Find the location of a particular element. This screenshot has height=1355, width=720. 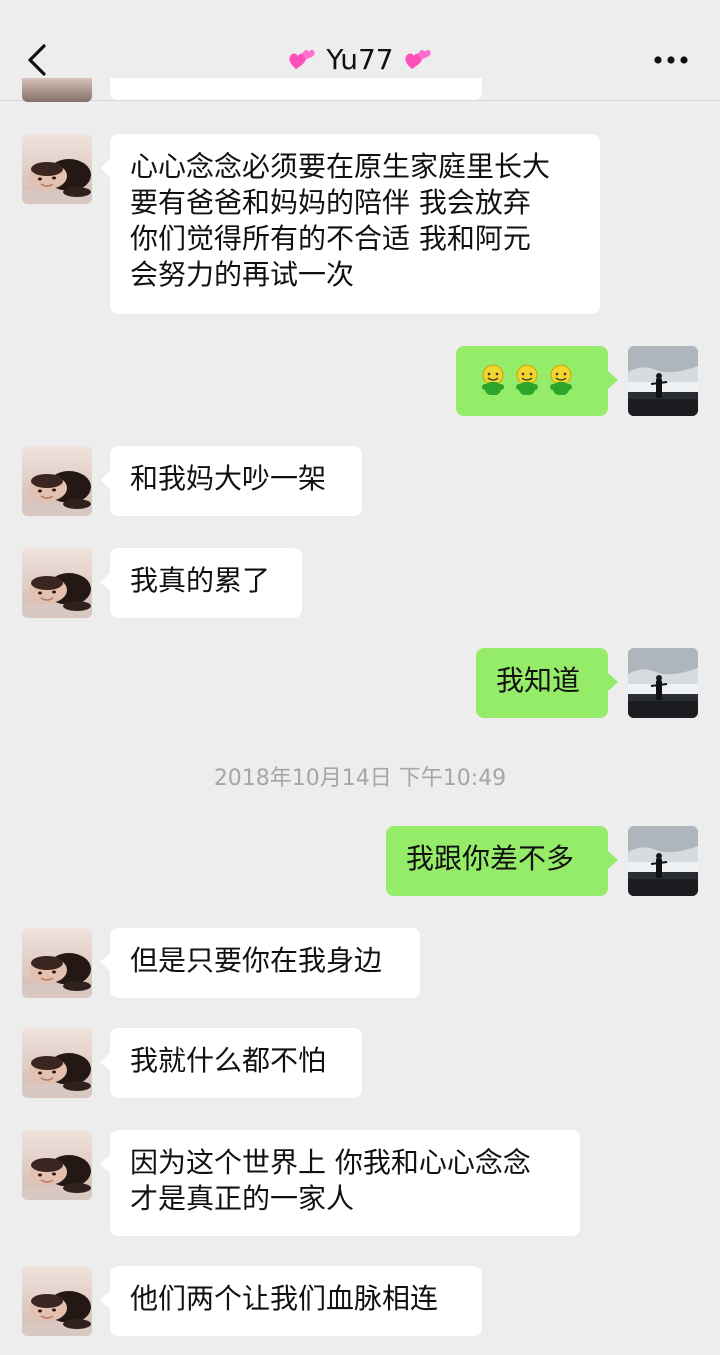

message-bubble: 我知道 is located at coordinates (547, 683).